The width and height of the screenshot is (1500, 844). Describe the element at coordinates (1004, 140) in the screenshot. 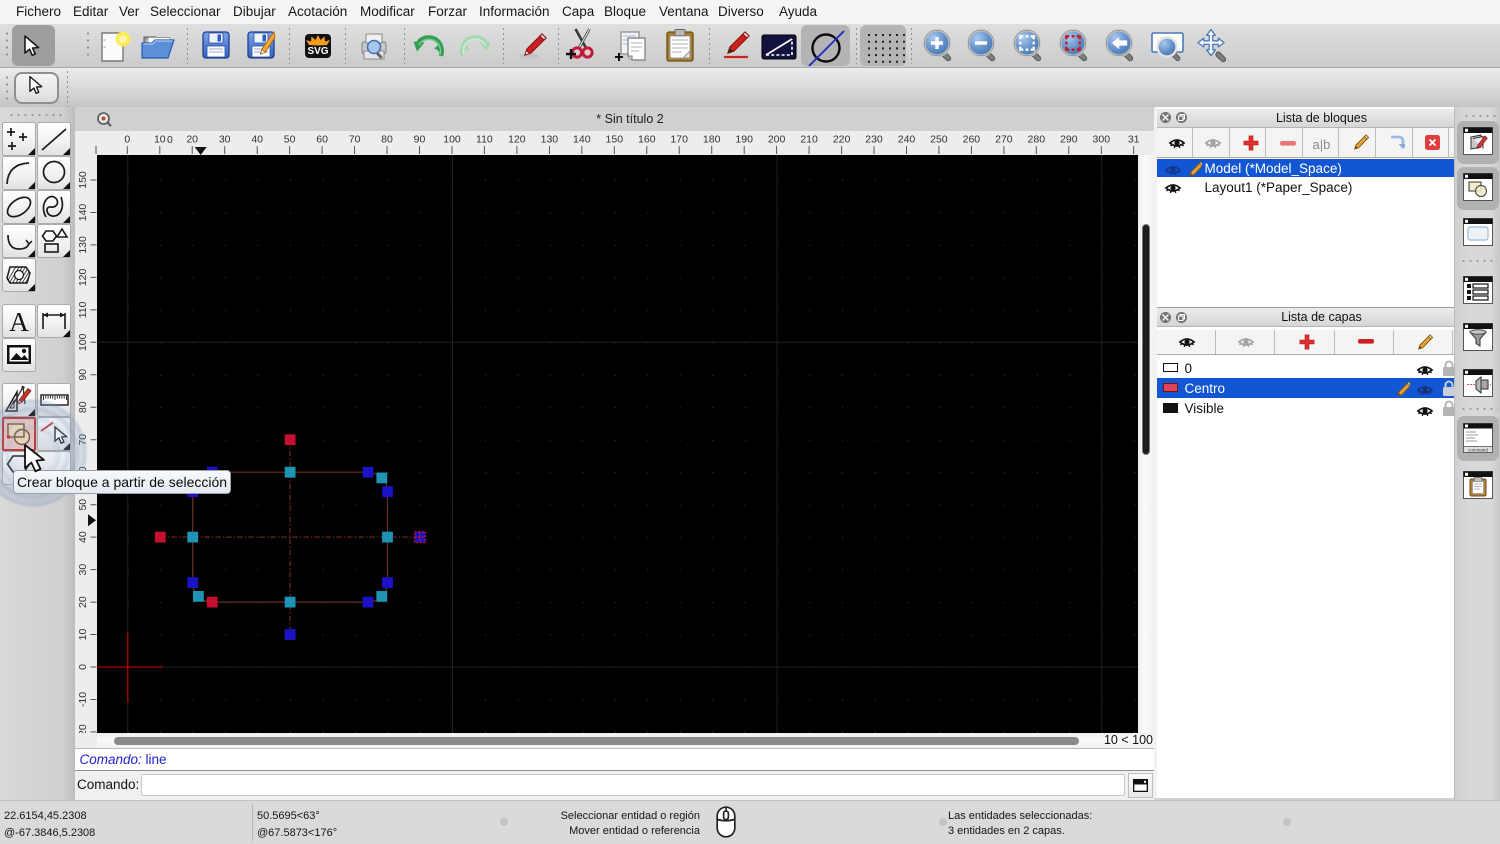

I see `svg-text: 270` at that location.